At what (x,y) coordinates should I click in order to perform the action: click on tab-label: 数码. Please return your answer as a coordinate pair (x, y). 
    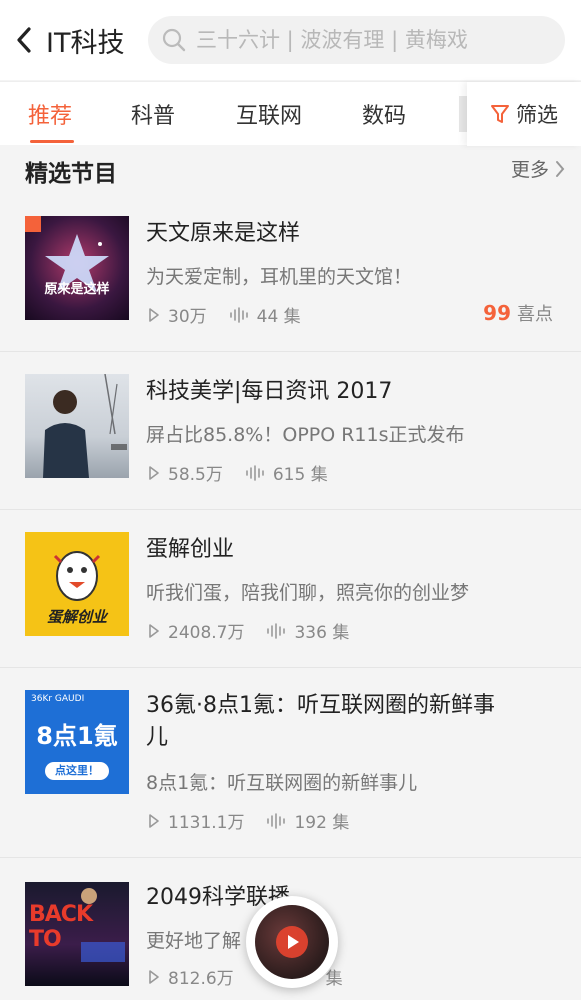
    Looking at the image, I should click on (384, 116).